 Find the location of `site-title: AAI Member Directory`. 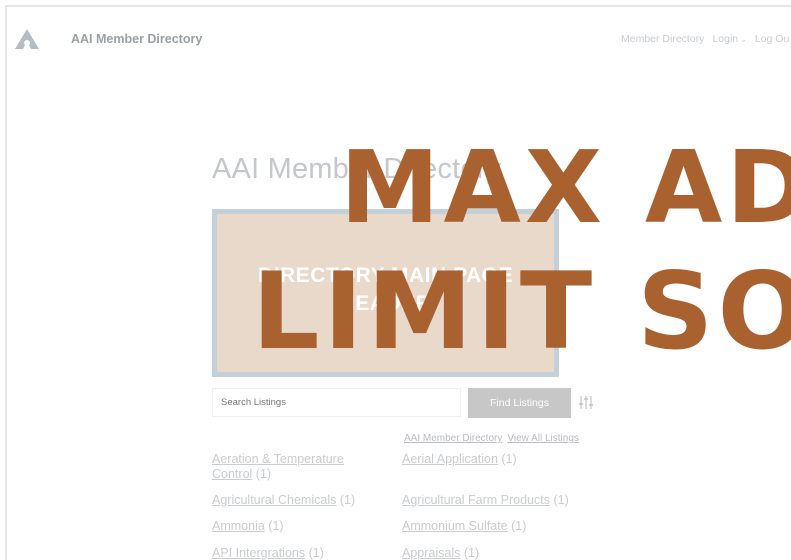

site-title: AAI Member Directory is located at coordinates (136, 39).